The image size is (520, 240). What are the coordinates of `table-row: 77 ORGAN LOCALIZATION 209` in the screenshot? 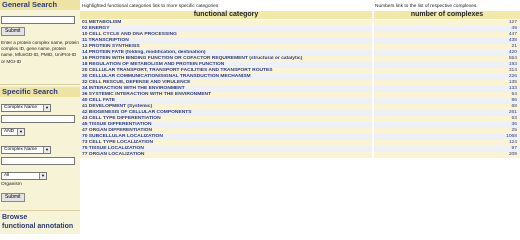 It's located at (300, 155).